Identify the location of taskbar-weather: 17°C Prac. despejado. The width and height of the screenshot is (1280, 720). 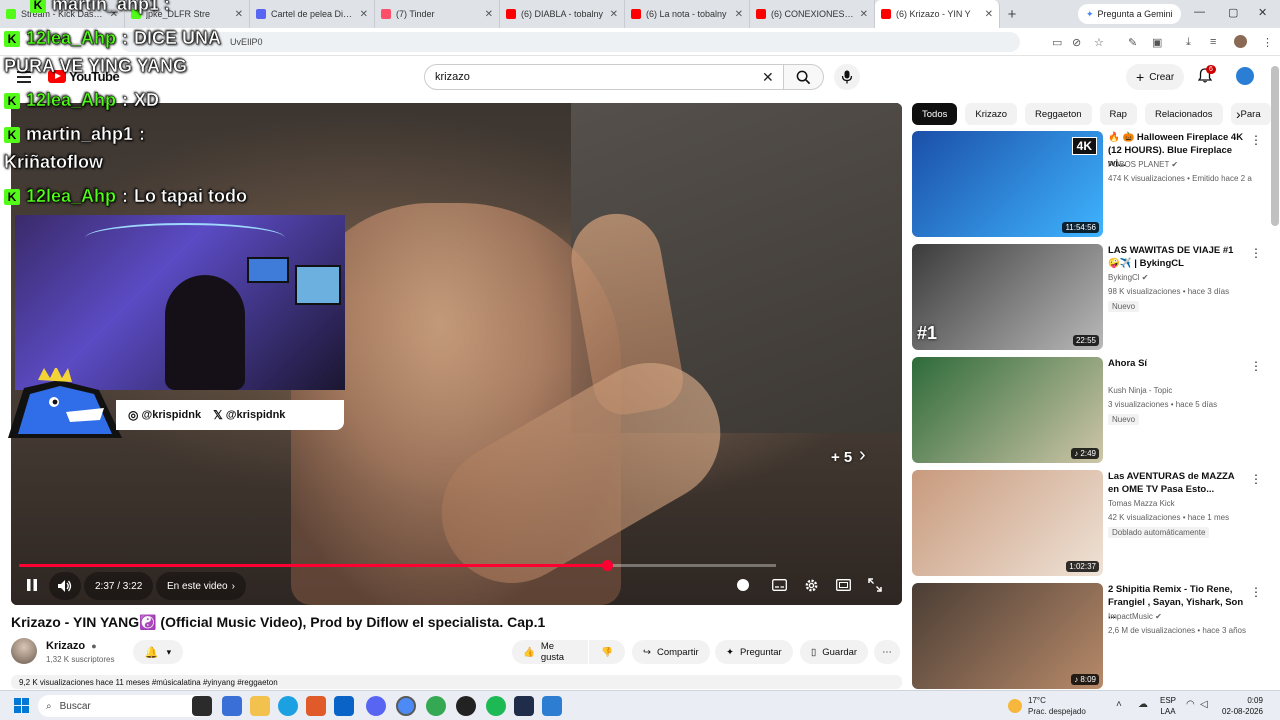
(1057, 706).